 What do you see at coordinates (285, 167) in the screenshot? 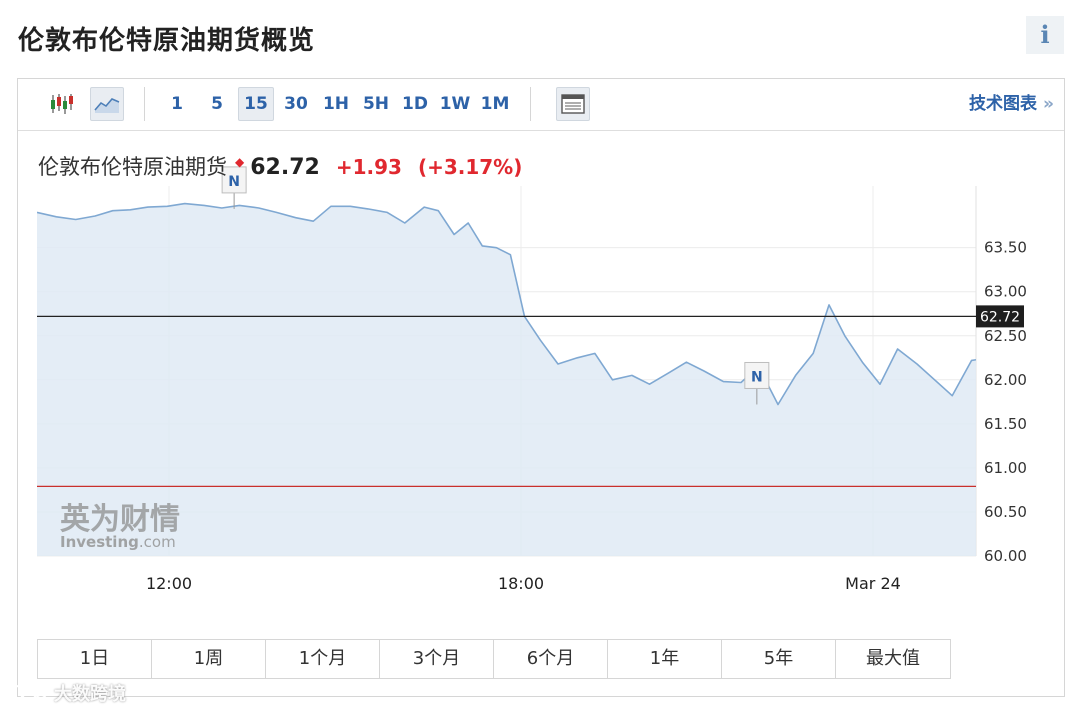
I see `last-price: 62.72` at bounding box center [285, 167].